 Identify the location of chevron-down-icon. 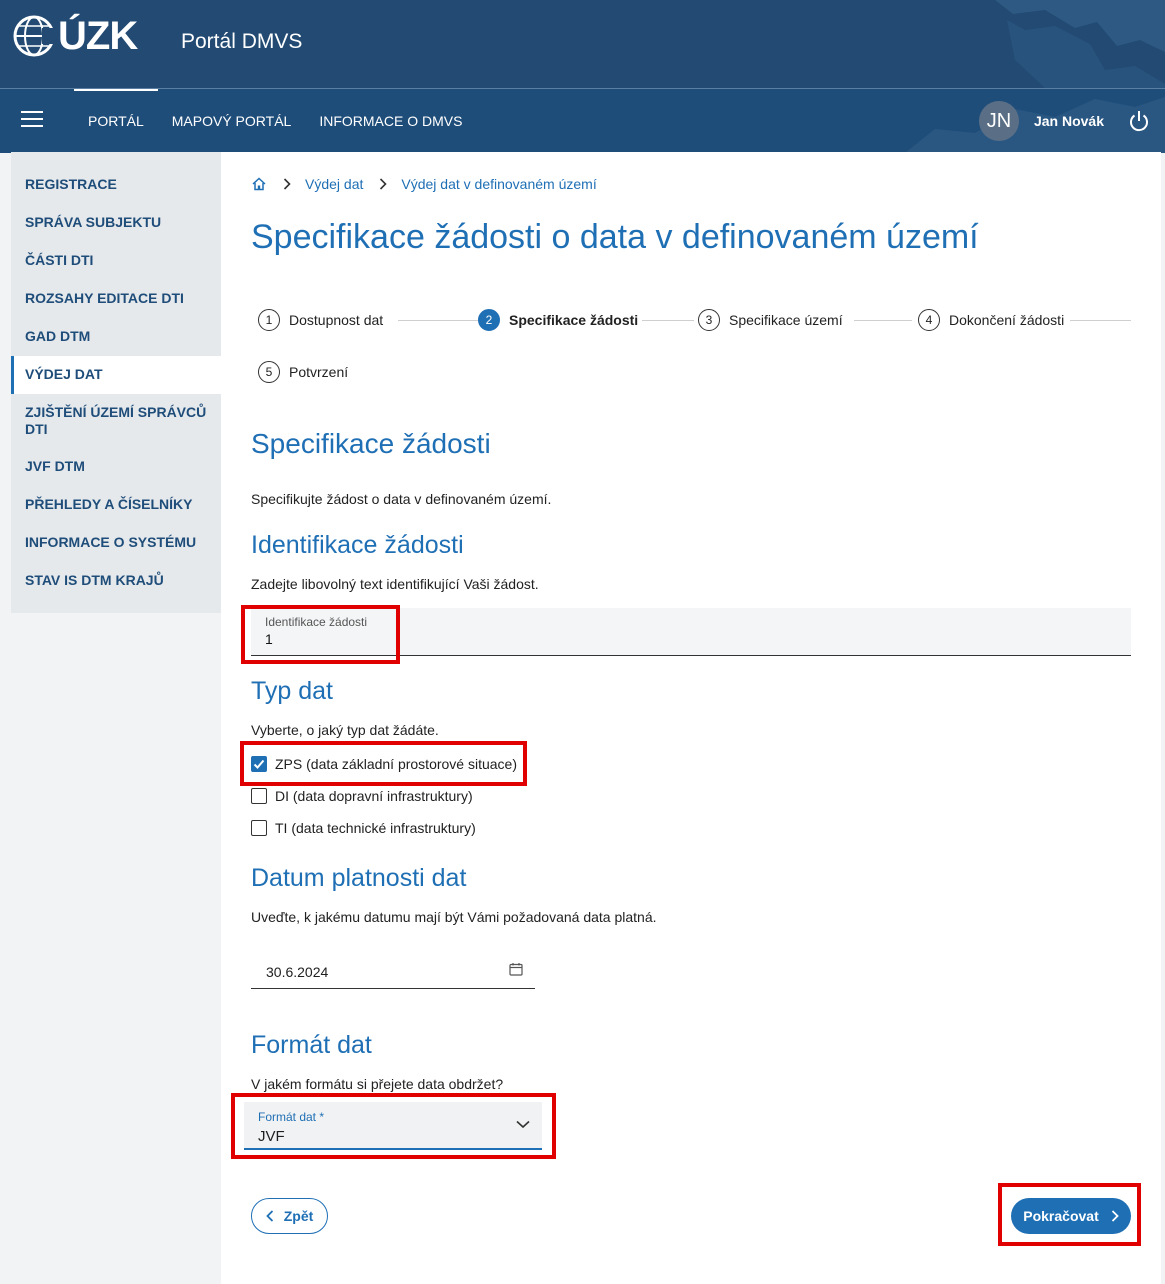
(523, 1124).